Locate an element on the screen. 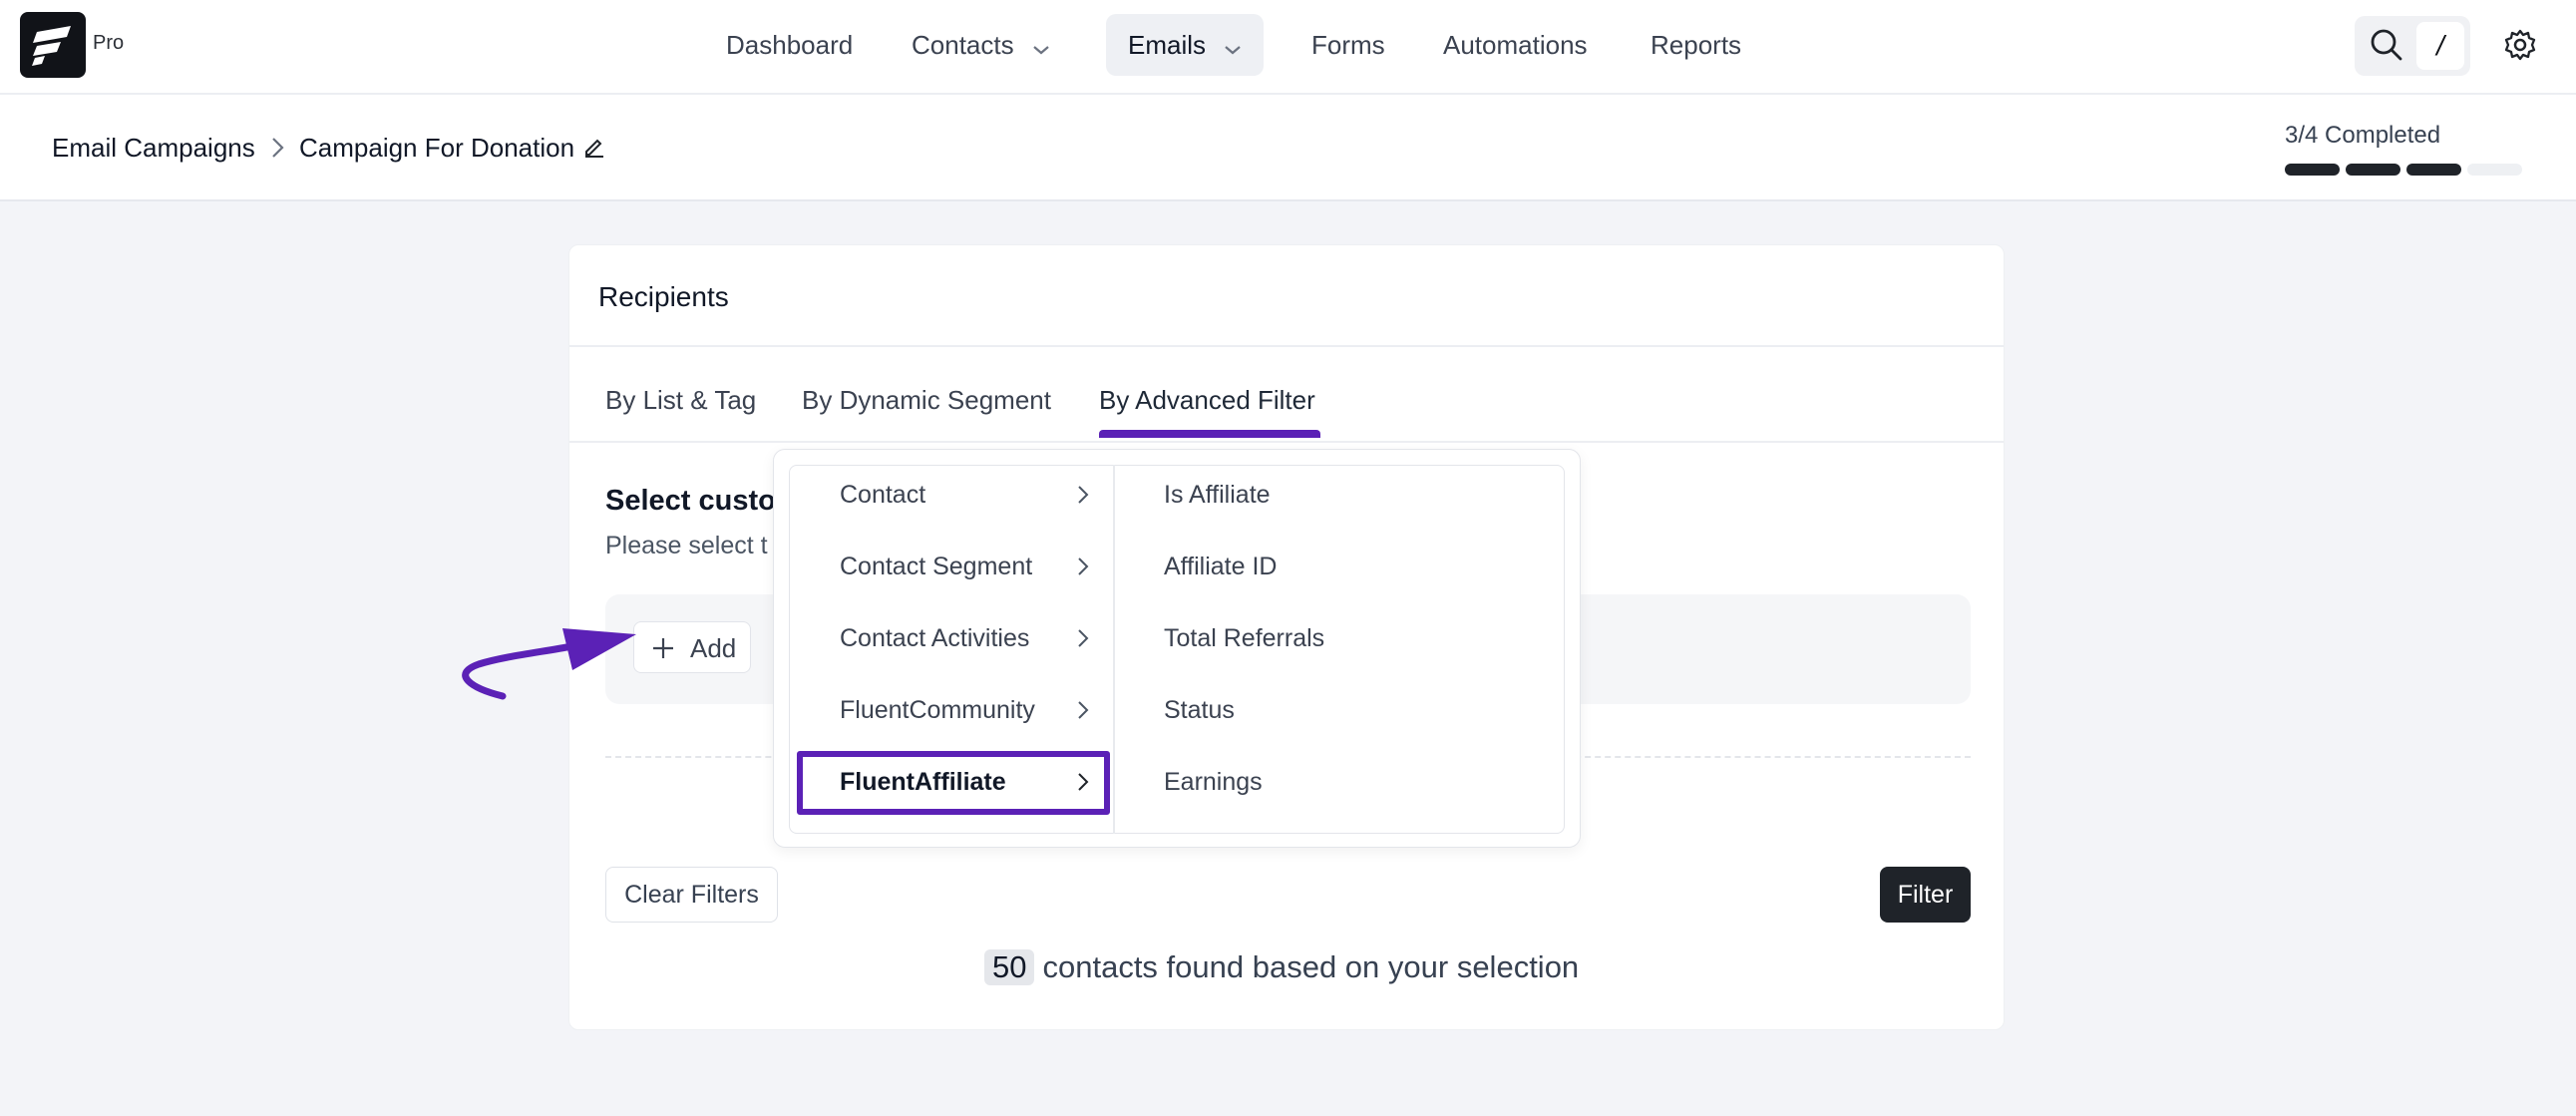  nav-reports-label: Reports is located at coordinates (1697, 45).